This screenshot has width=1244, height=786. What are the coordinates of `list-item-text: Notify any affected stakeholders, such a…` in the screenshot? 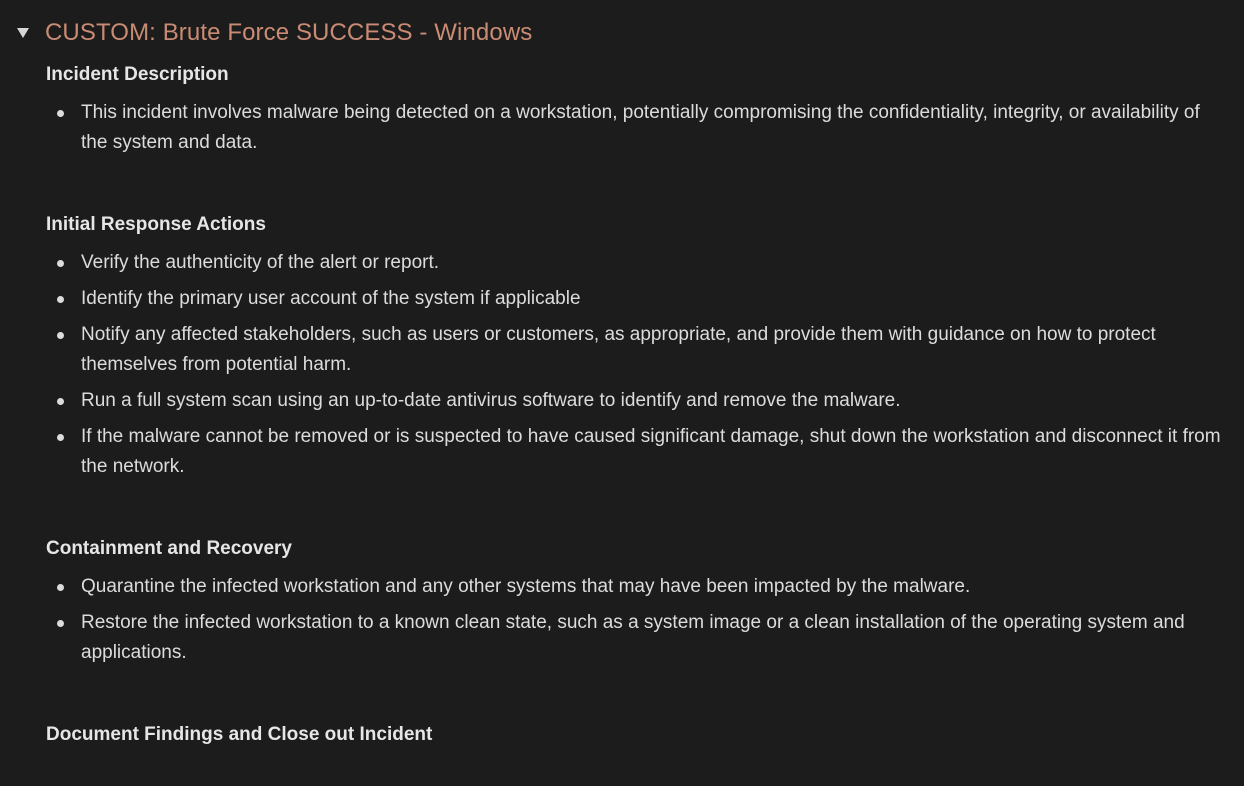 It's located at (618, 349).